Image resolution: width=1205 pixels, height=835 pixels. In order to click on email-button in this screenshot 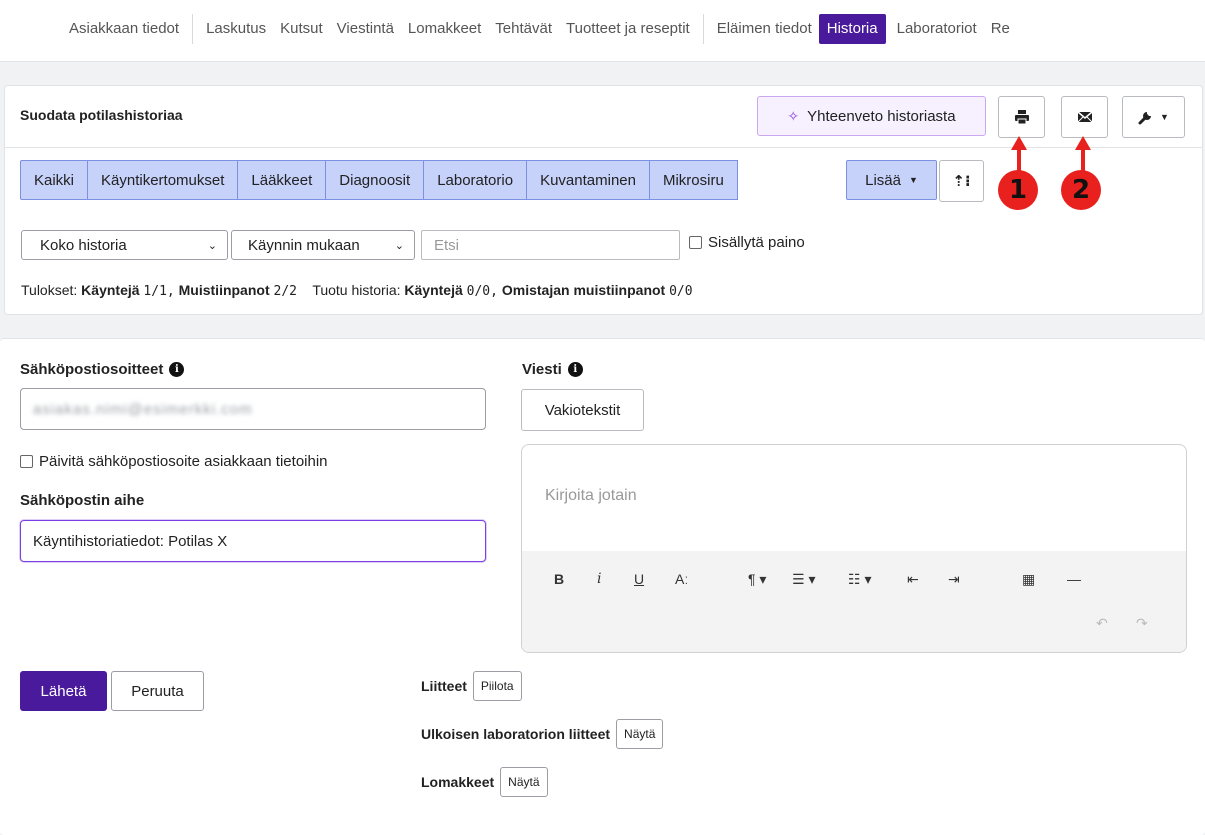, I will do `click(1084, 117)`.